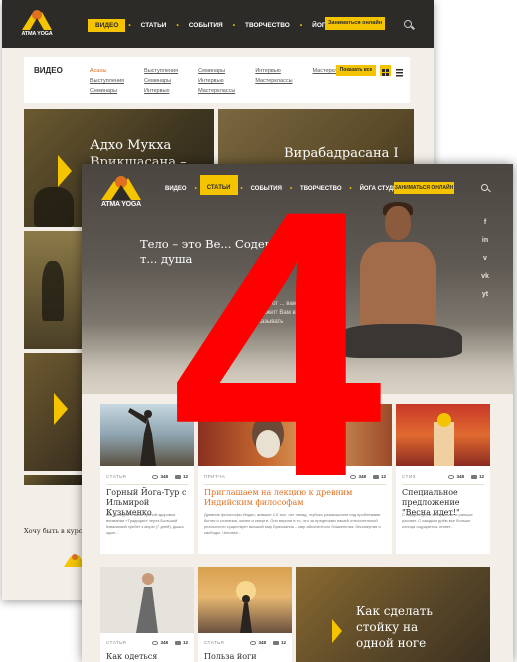 This screenshot has width=517, height=662. I want to click on filter-column: Семинары Интервью Мастерклассы, so click(216, 81).